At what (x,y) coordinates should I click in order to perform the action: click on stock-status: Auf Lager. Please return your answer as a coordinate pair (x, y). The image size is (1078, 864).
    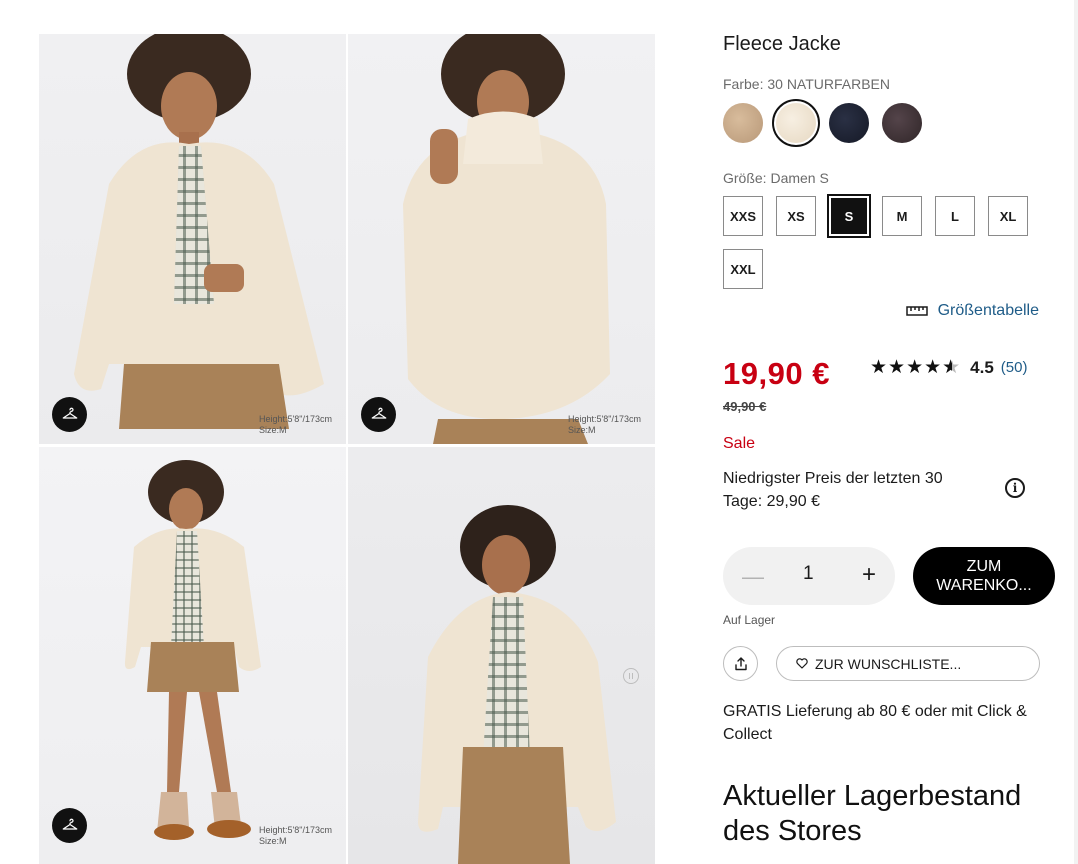
    Looking at the image, I should click on (749, 620).